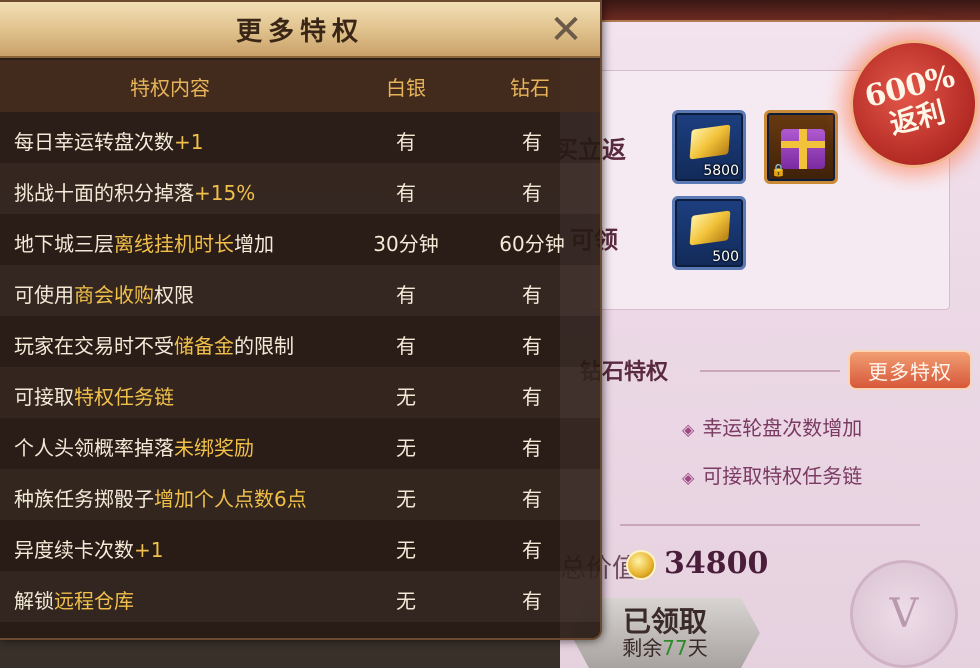  I want to click on perk-item: ◈ 幸运轮盘次数增加, so click(772, 428).